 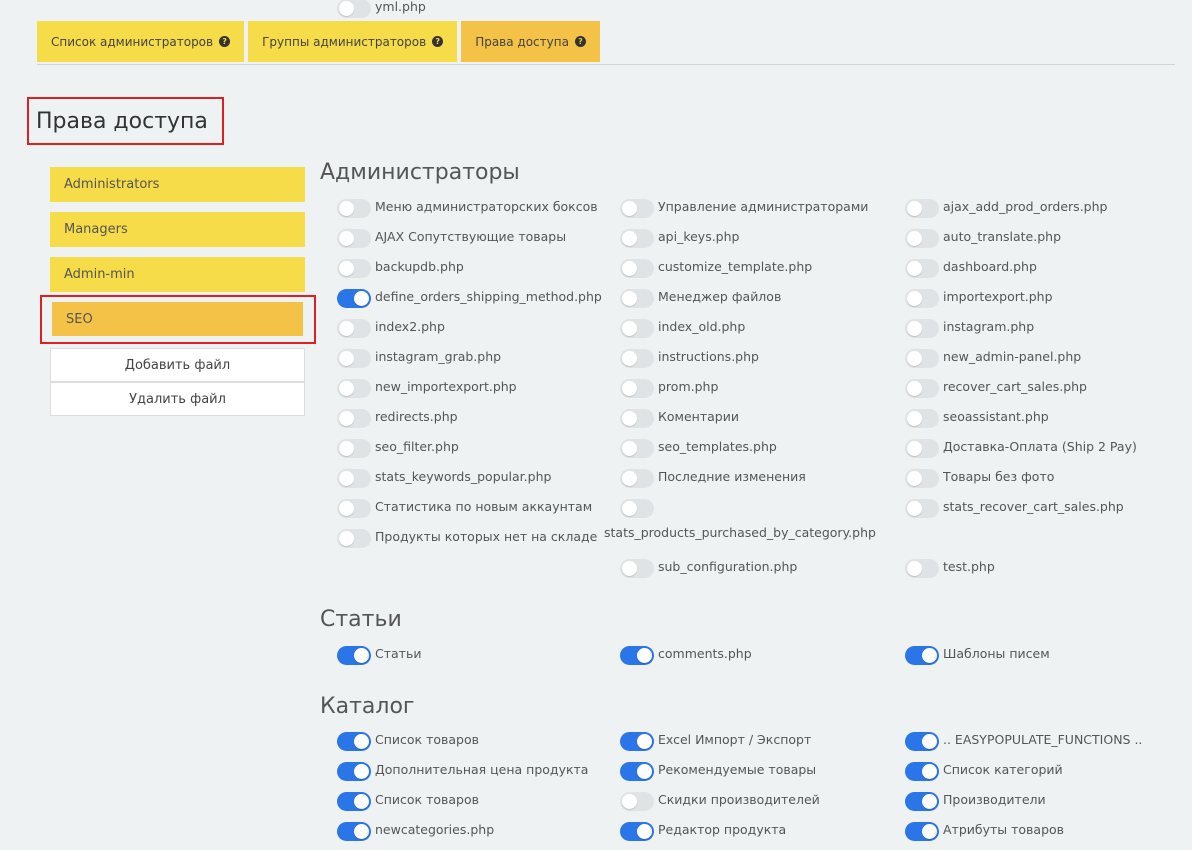 What do you see at coordinates (419, 358) in the screenshot?
I see `permission-toggle-item: instagram_grab.php` at bounding box center [419, 358].